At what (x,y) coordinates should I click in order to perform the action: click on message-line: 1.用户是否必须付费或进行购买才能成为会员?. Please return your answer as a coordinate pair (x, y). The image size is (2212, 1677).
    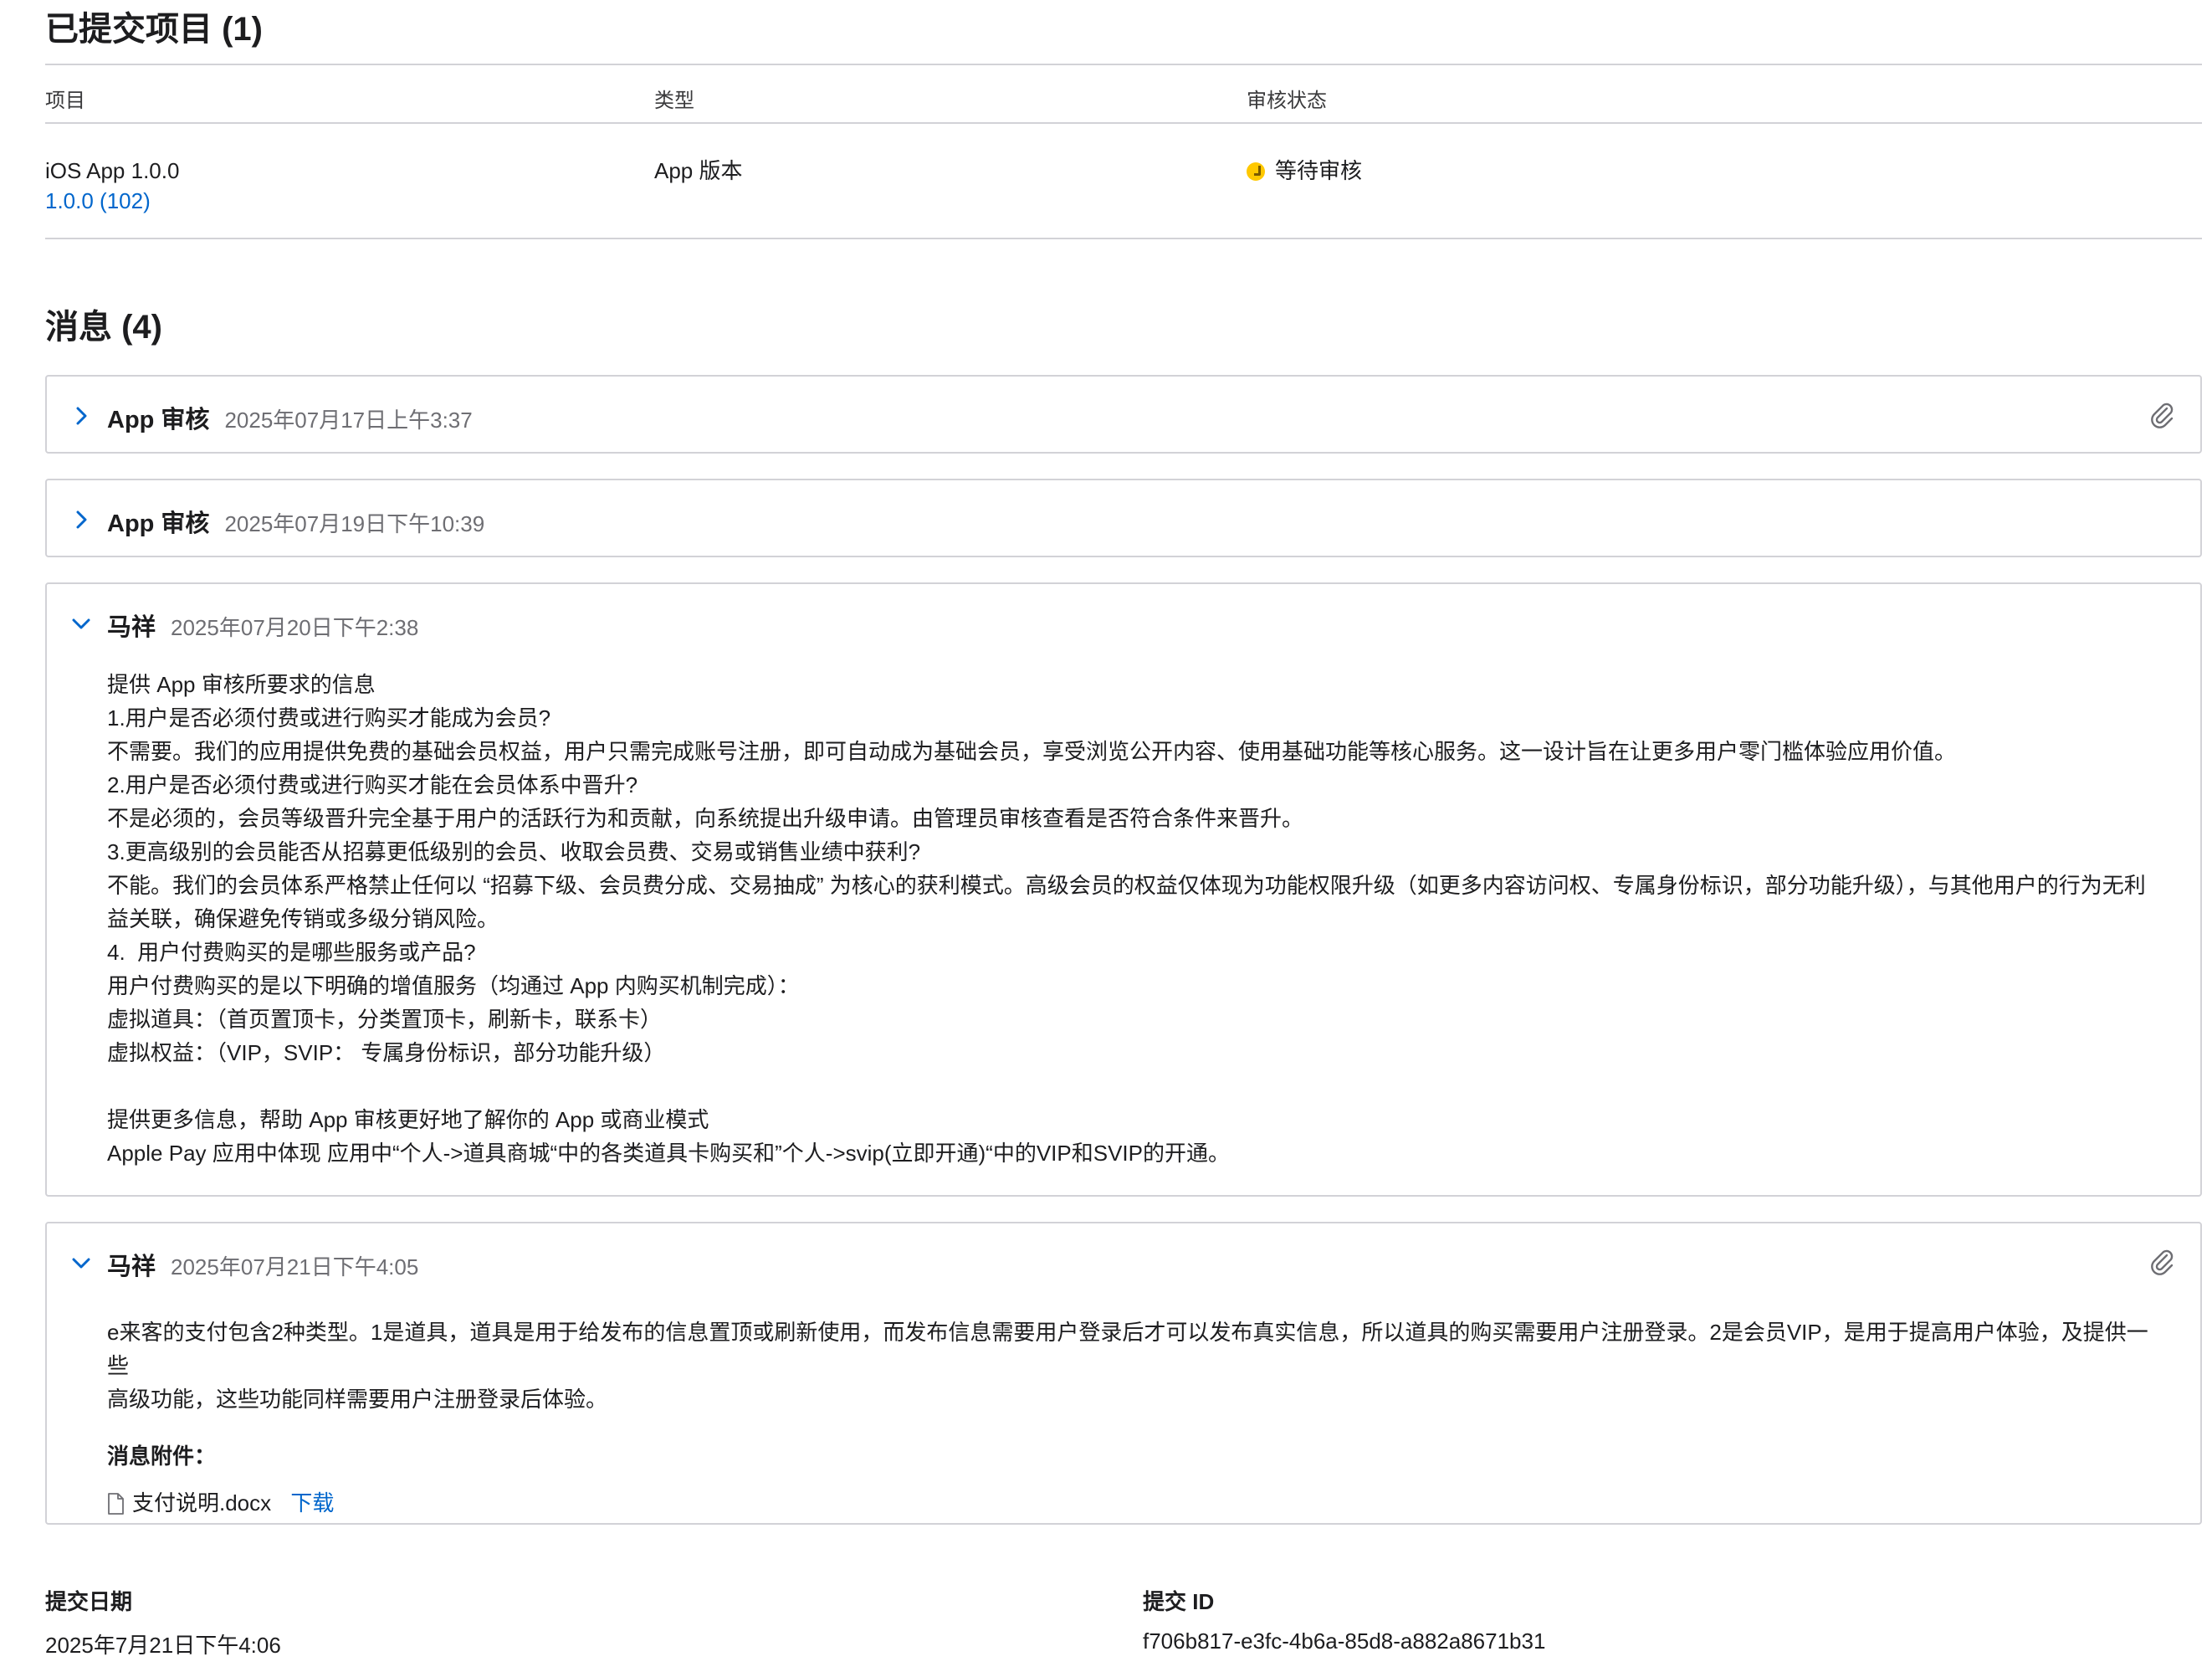
    Looking at the image, I should click on (329, 718).